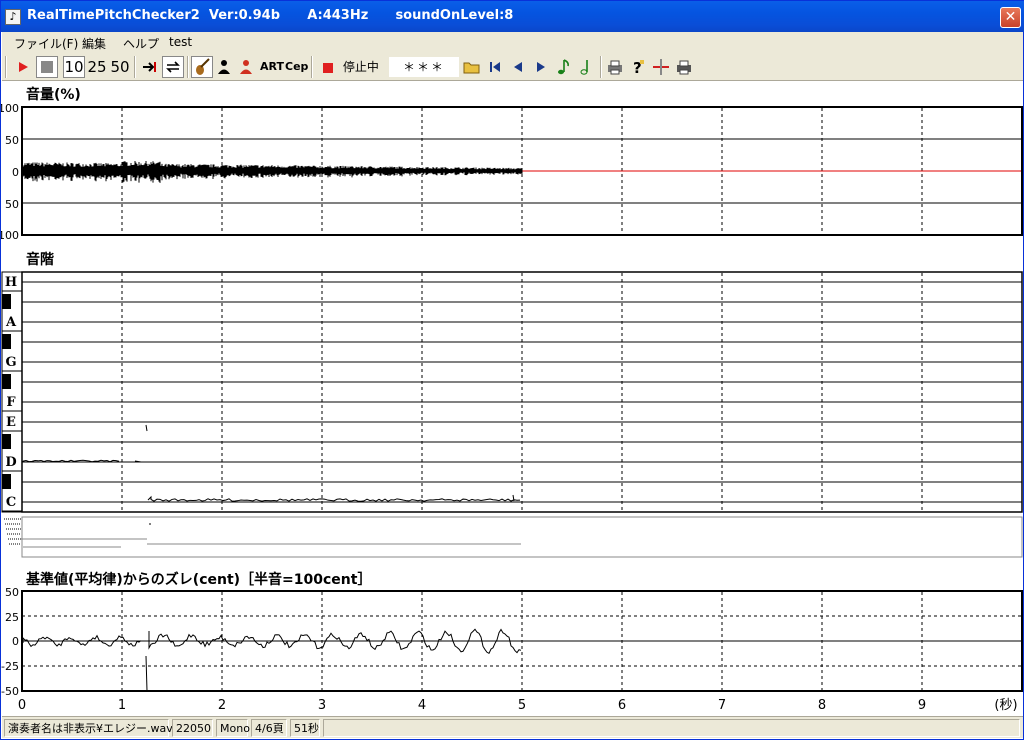  I want to click on time-tick: 9, so click(922, 705).